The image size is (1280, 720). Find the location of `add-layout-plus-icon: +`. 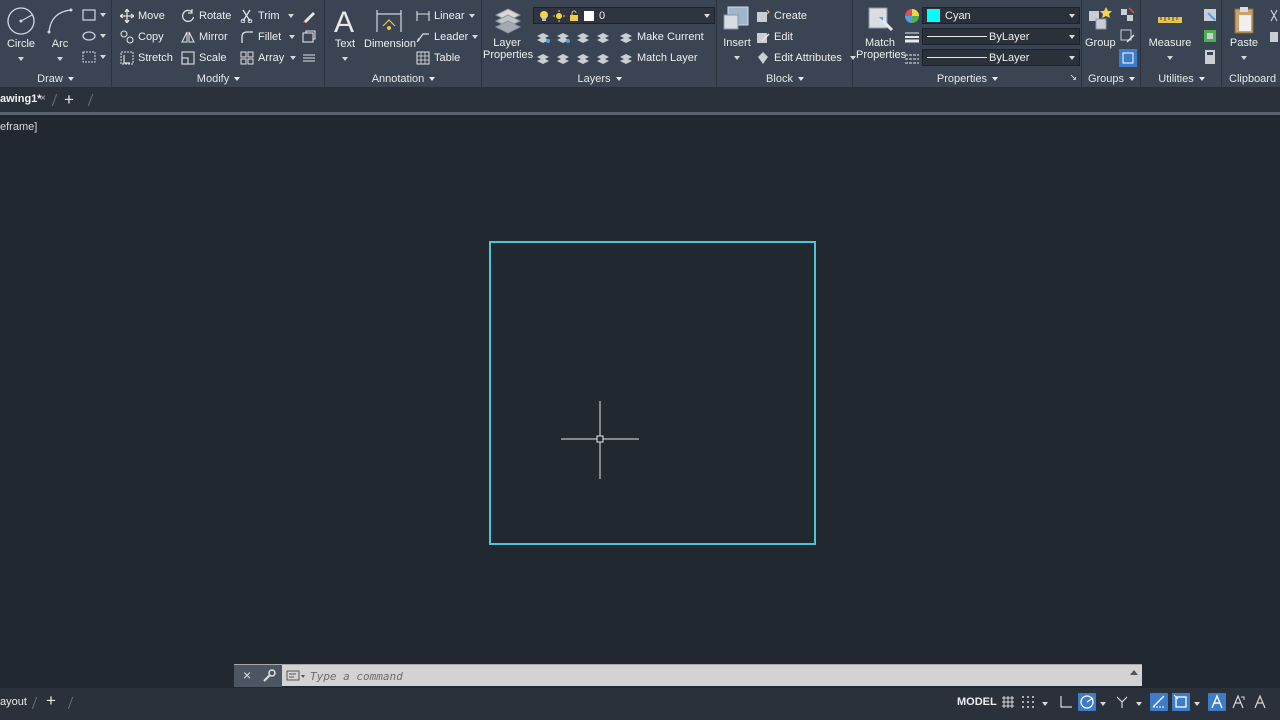

add-layout-plus-icon: + is located at coordinates (51, 701).